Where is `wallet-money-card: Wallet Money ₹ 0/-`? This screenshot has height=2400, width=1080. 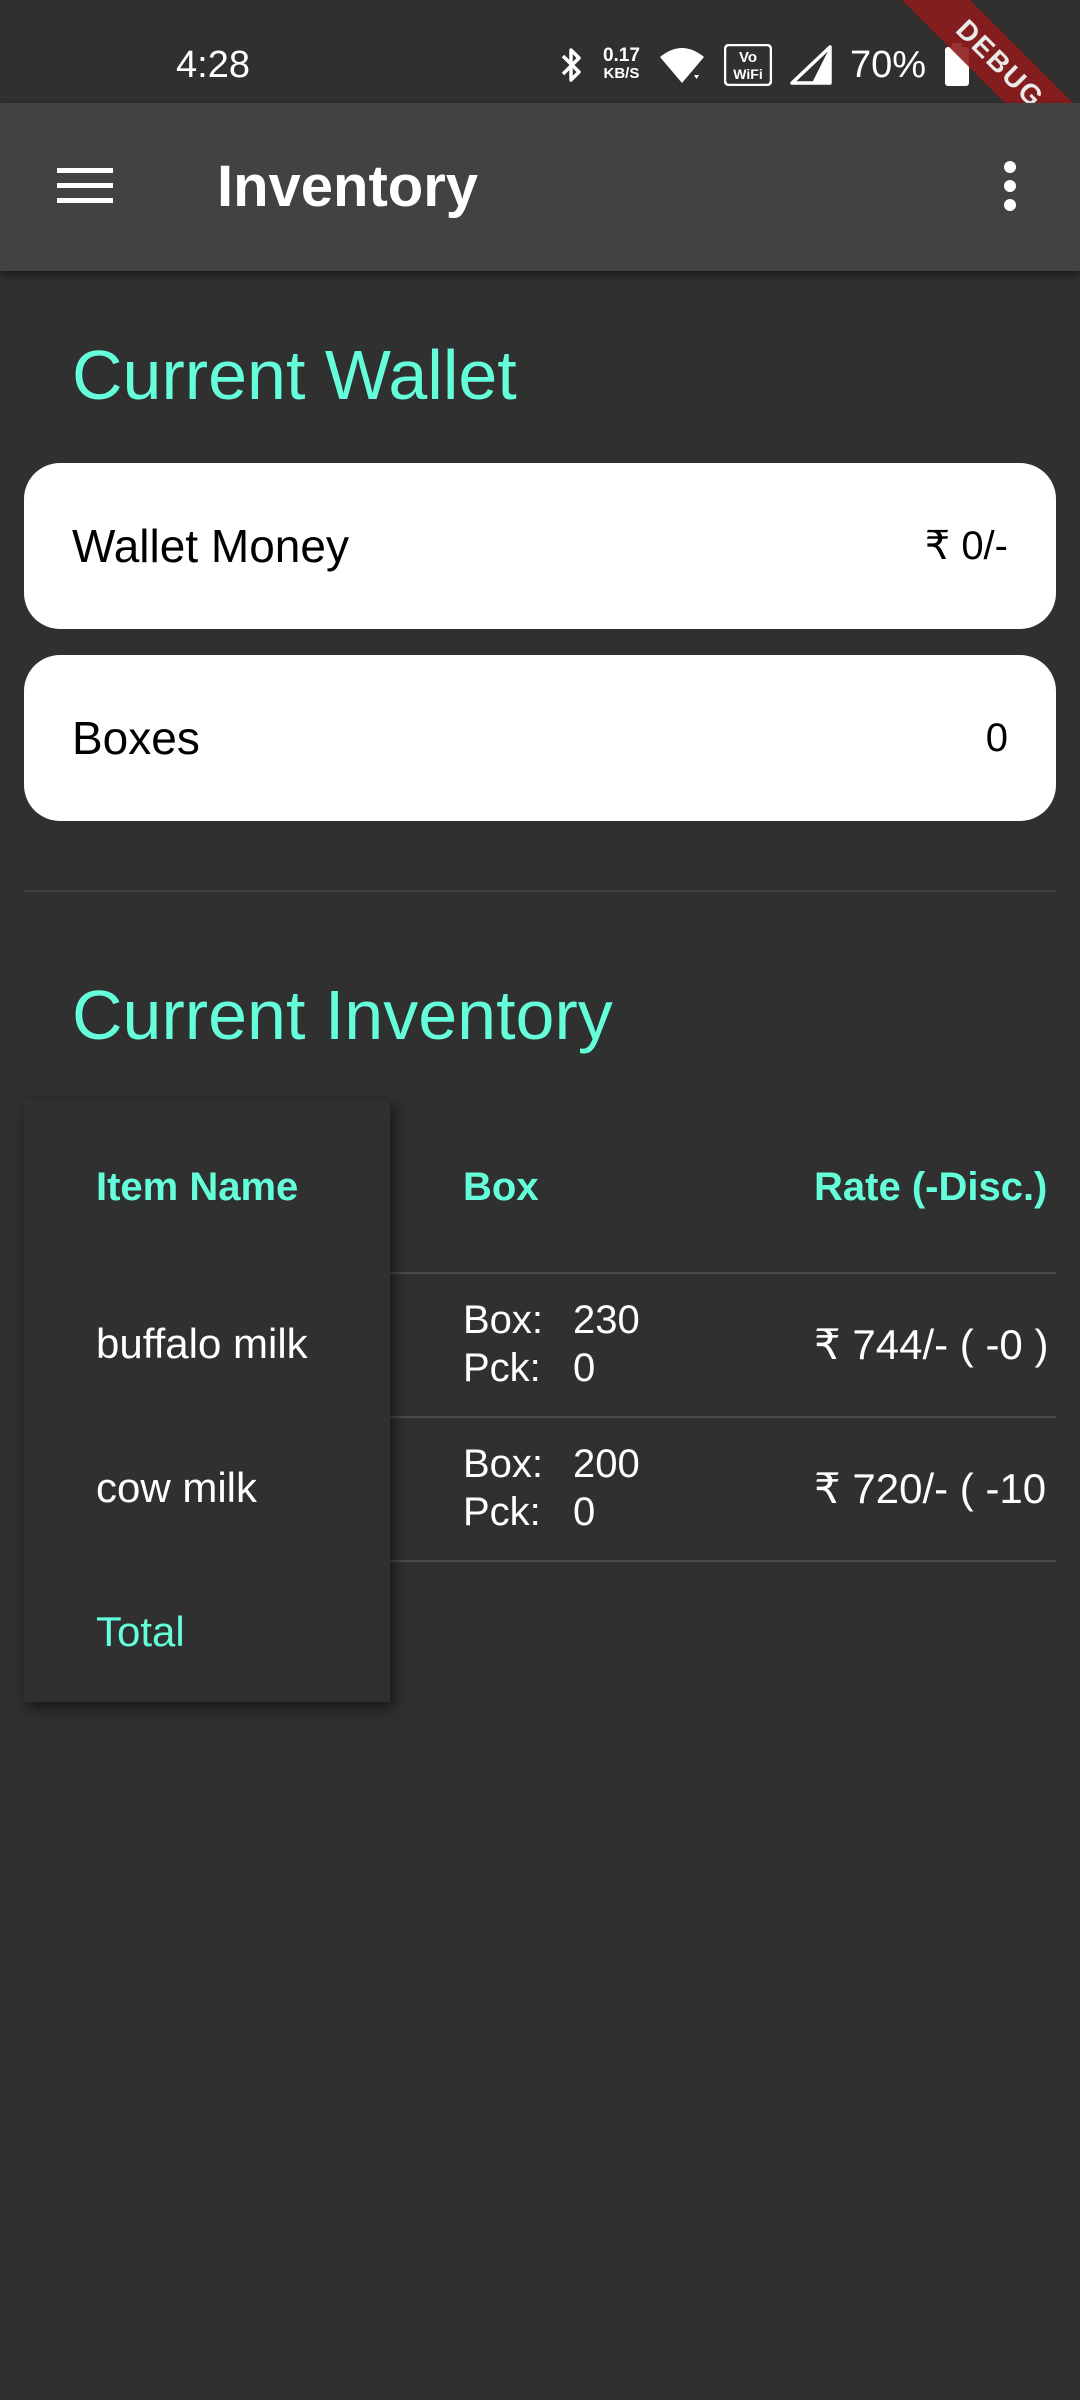
wallet-money-card: Wallet Money ₹ 0/- is located at coordinates (540, 546).